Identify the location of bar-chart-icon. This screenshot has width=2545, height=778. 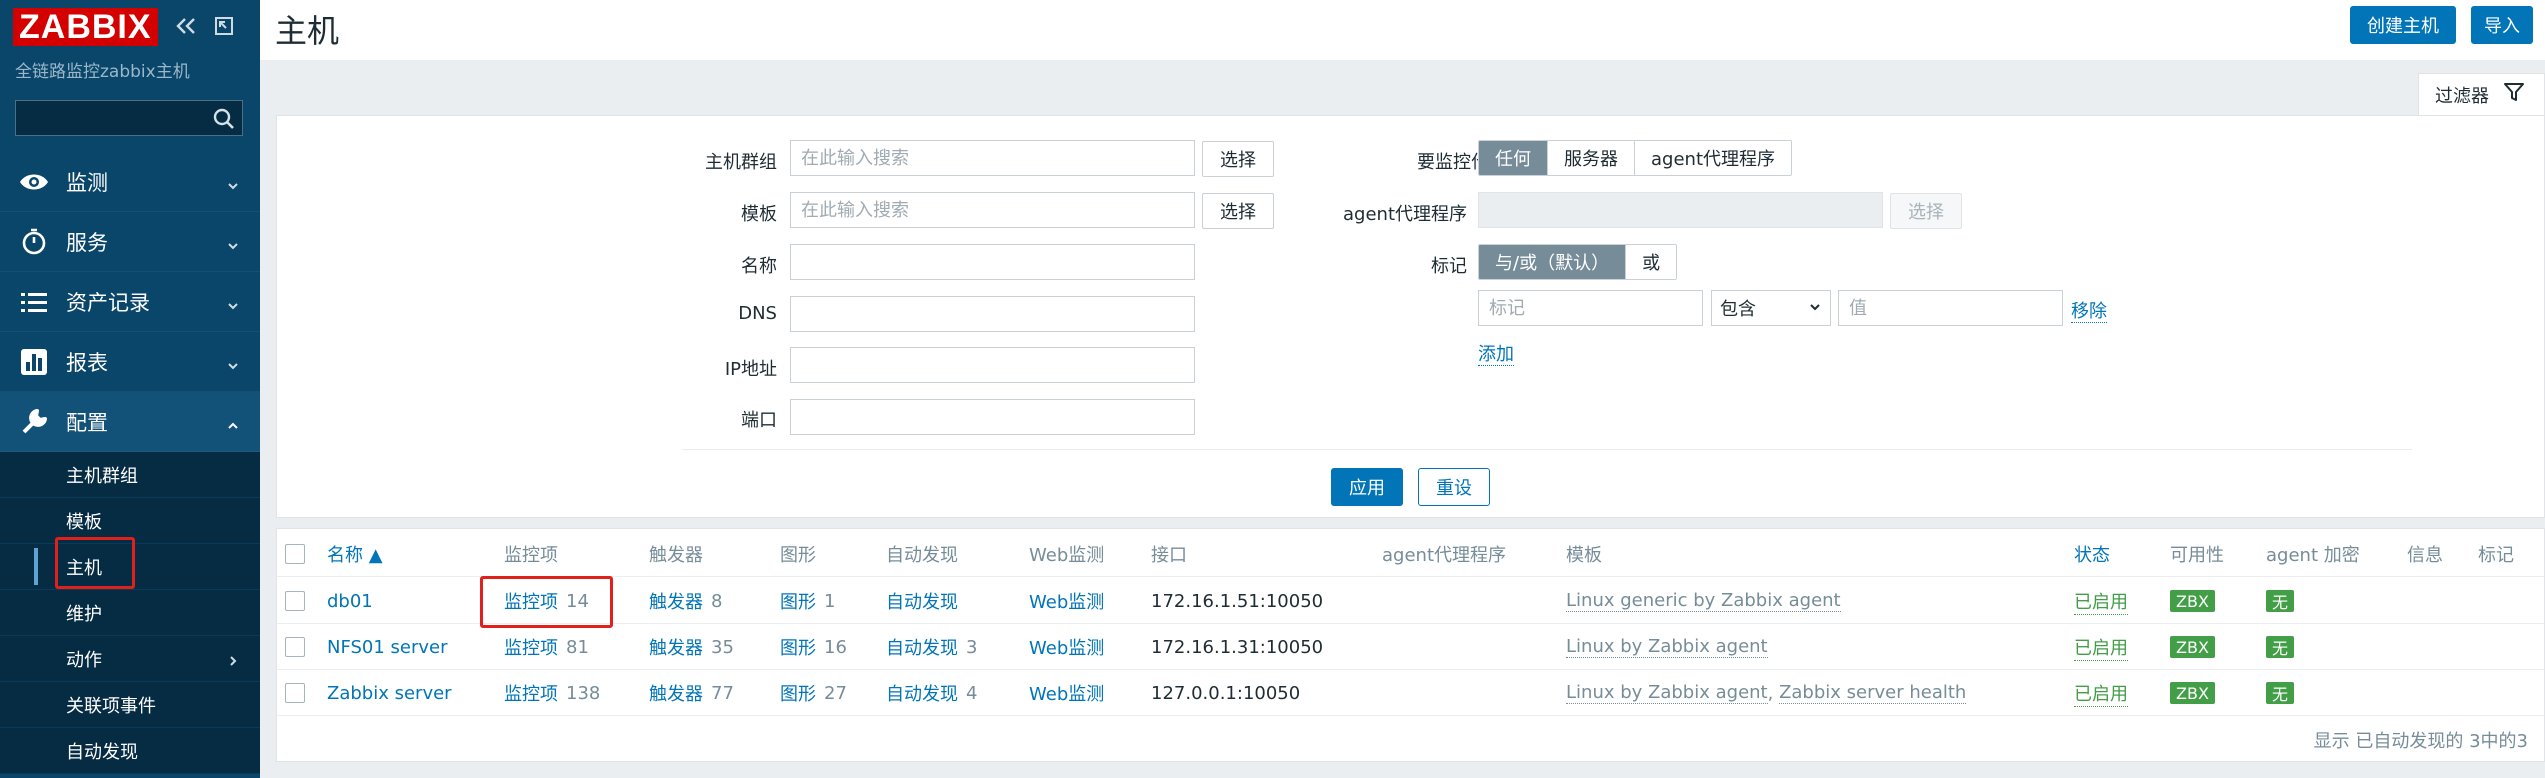
(34, 362).